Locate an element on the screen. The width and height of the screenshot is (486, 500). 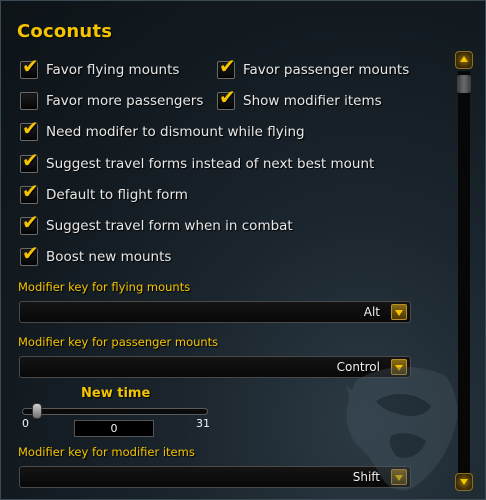
checkbox-label: Favor passenger mounts is located at coordinates (326, 70).